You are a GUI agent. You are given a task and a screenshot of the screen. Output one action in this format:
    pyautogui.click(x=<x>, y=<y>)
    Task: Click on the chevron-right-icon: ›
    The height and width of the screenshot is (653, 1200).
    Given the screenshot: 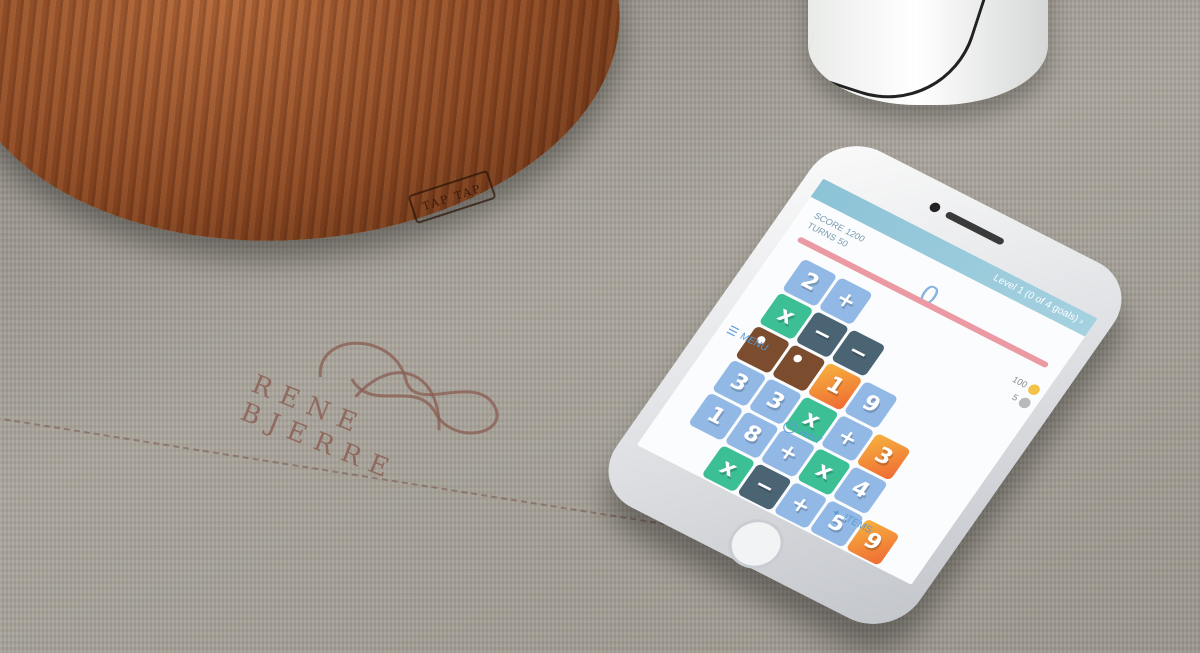 What is the action you would take?
    pyautogui.click(x=1081, y=322)
    